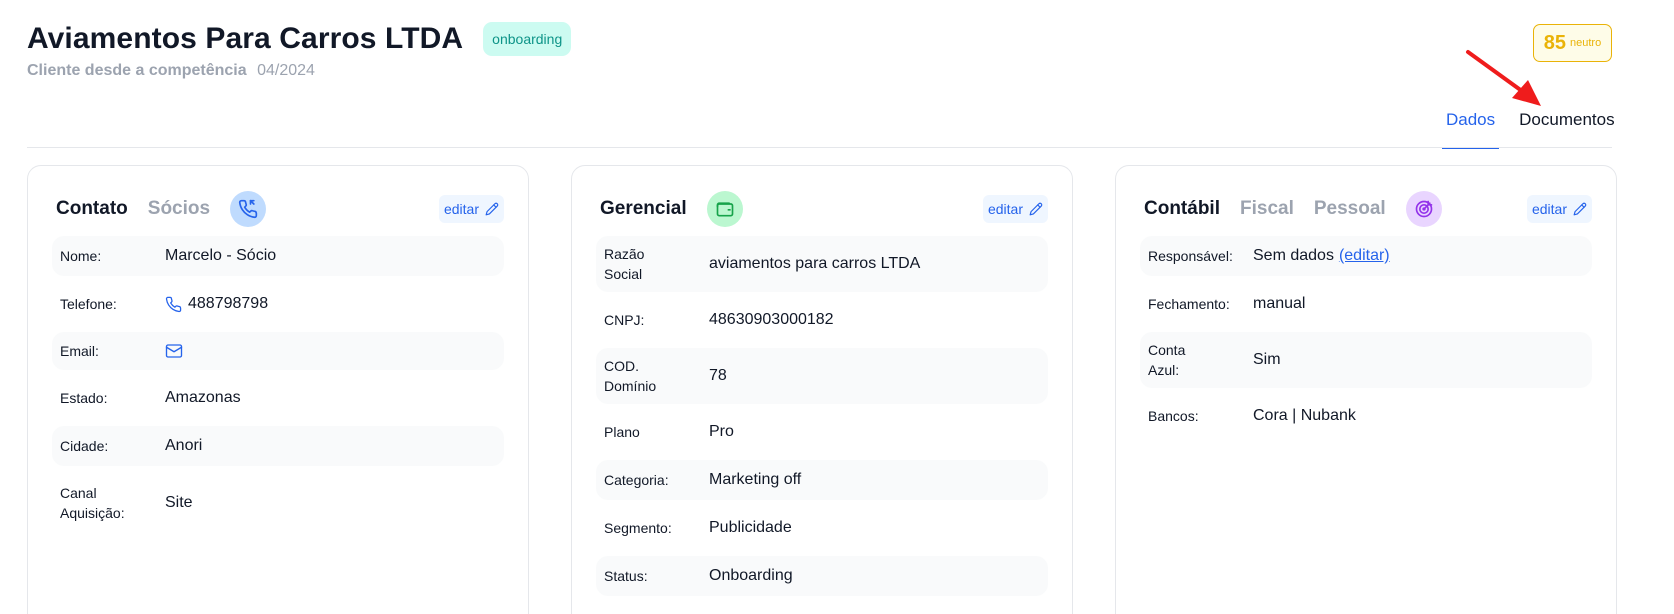  What do you see at coordinates (1566, 124) in the screenshot?
I see `tab-documentos: Documentos` at bounding box center [1566, 124].